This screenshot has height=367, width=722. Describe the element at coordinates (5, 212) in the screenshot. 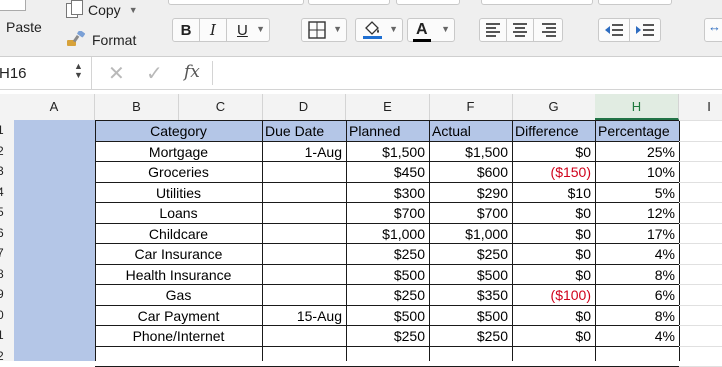

I see `row-header-5: 5` at that location.